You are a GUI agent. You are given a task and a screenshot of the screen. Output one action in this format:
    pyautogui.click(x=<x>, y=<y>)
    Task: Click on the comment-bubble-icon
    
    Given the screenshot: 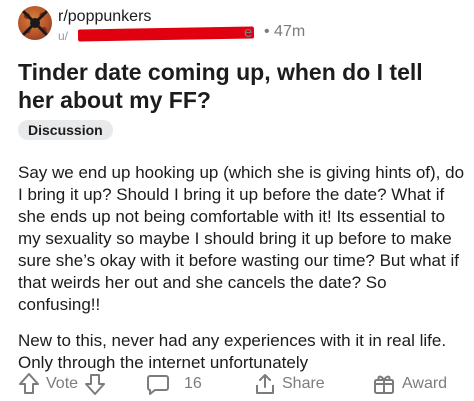 What is the action you would take?
    pyautogui.click(x=158, y=385)
    